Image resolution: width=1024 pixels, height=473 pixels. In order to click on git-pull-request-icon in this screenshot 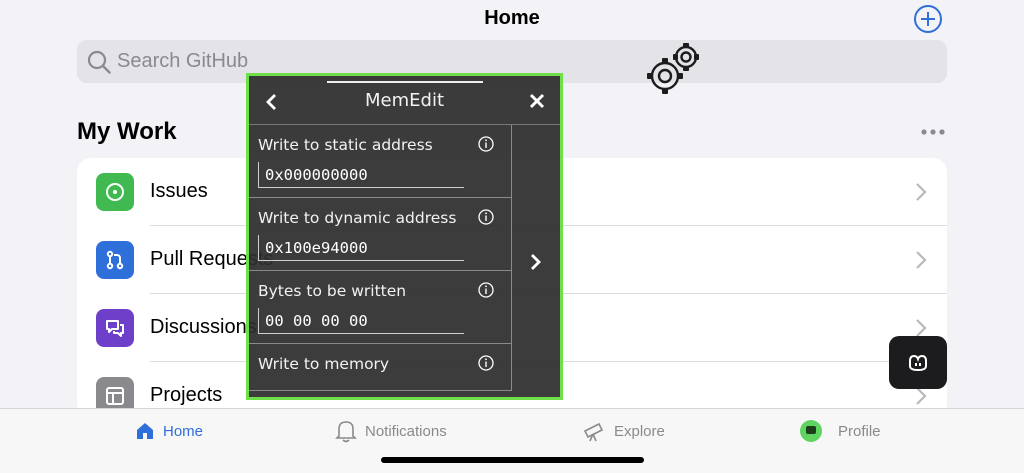, I will do `click(115, 260)`.